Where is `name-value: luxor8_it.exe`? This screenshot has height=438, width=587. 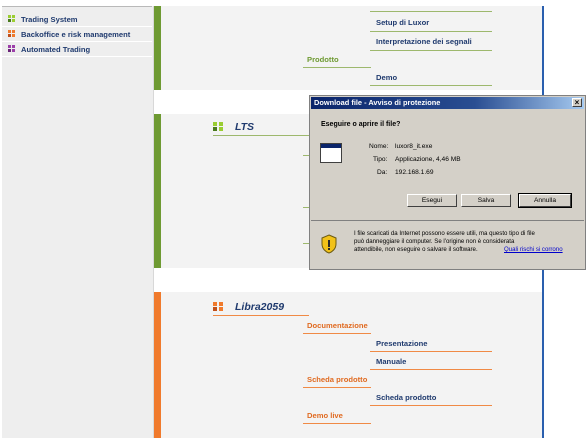
name-value: luxor8_it.exe is located at coordinates (414, 146).